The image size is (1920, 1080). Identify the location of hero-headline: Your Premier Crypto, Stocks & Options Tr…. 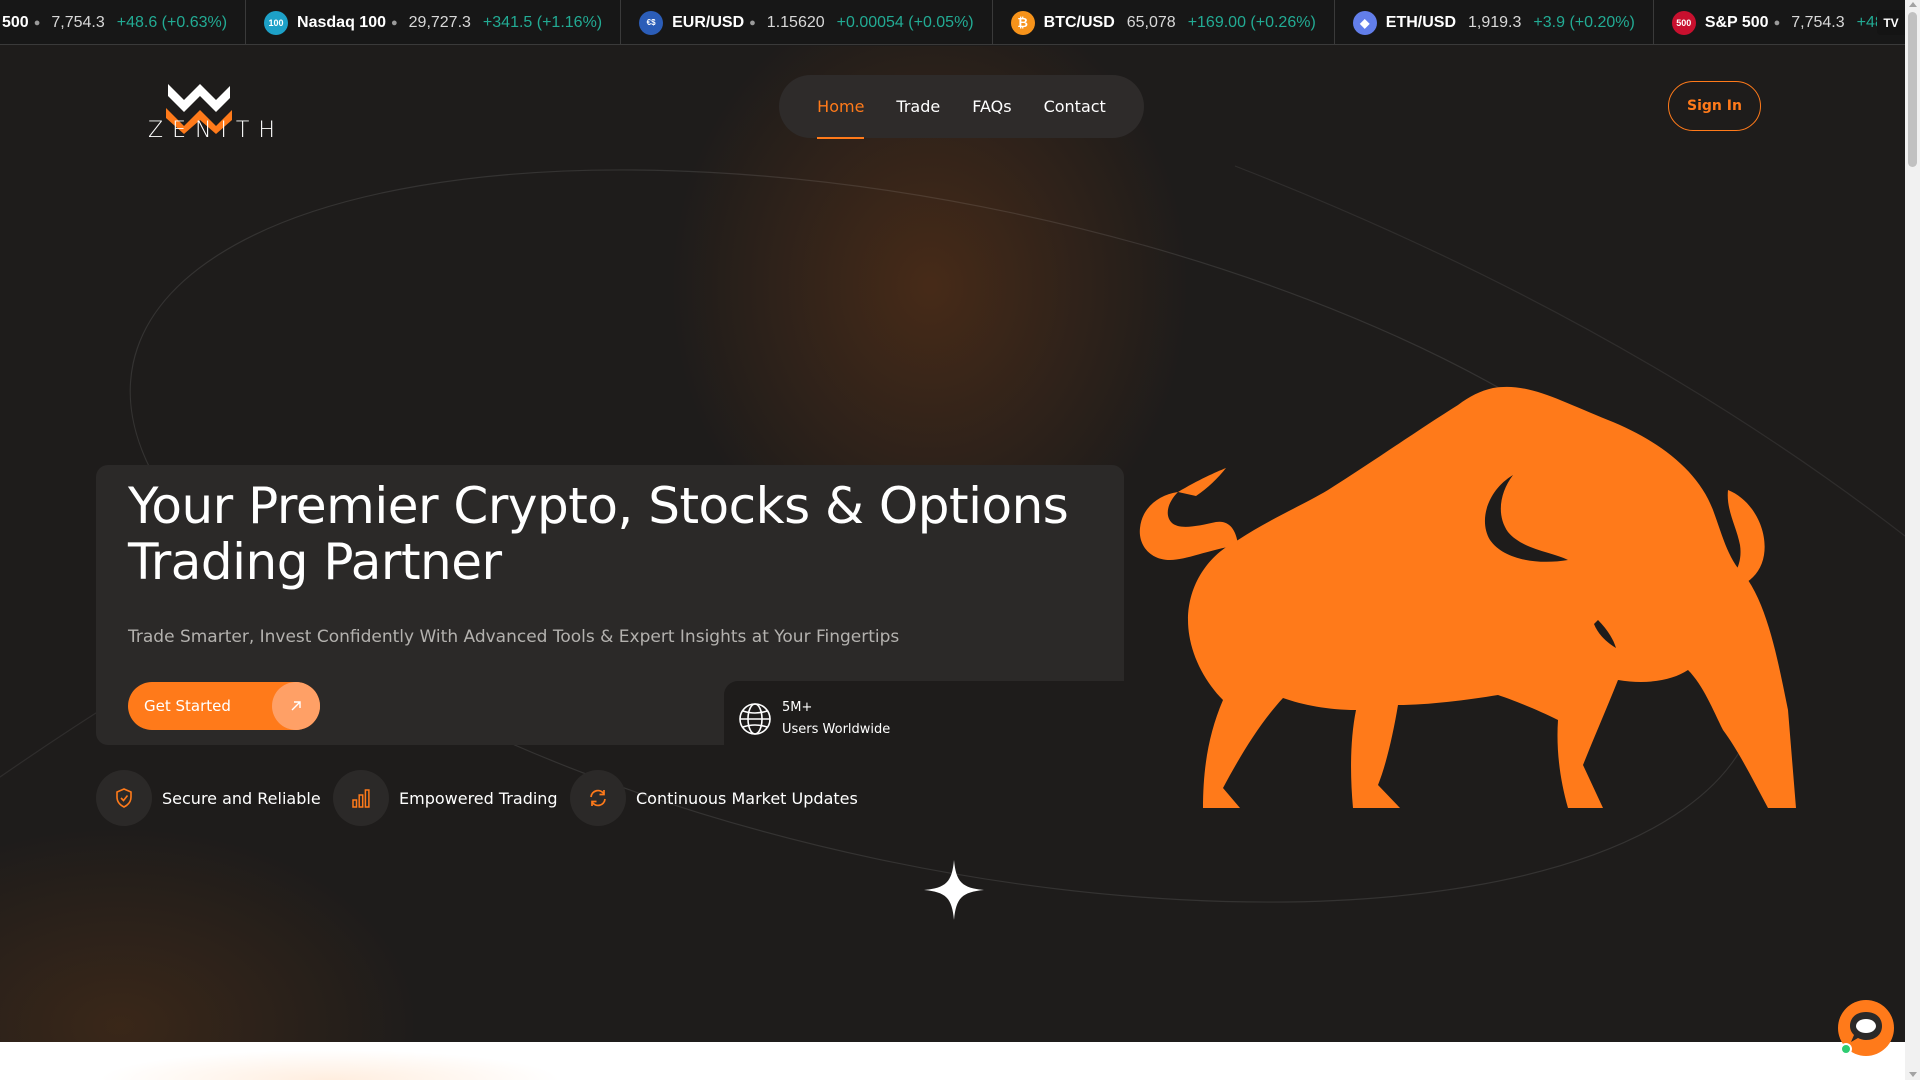
(618, 534).